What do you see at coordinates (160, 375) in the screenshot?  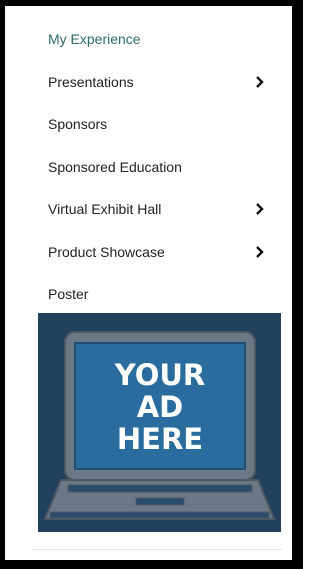 I see `ad-text-line-1: YOUR` at bounding box center [160, 375].